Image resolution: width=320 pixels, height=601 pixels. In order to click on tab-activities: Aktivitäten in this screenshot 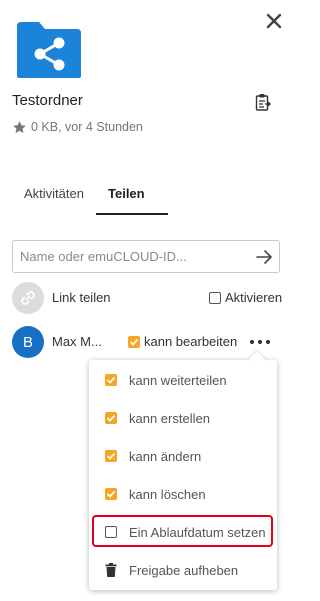, I will do `click(54, 193)`.